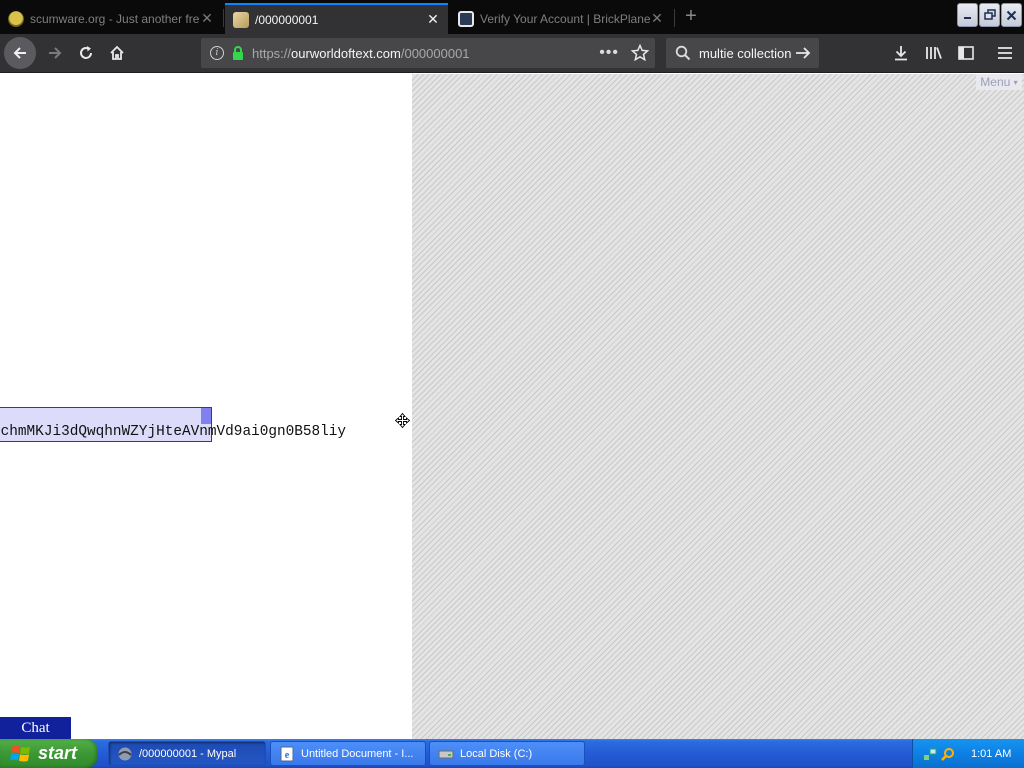 The width and height of the screenshot is (1024, 768). What do you see at coordinates (745, 53) in the screenshot?
I see `search-query: multie collection` at bounding box center [745, 53].